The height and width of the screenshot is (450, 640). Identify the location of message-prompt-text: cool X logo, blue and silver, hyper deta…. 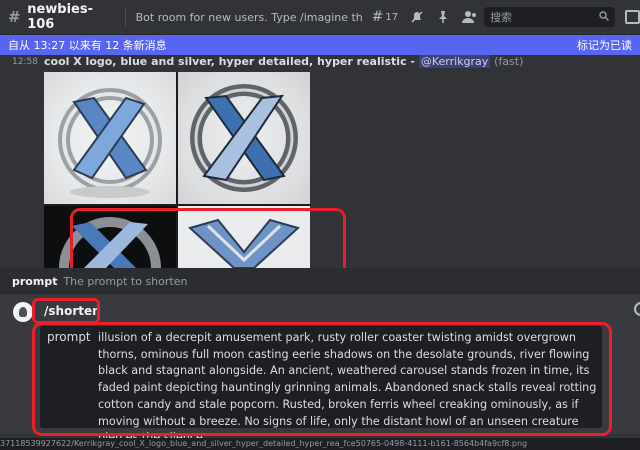
(283, 61).